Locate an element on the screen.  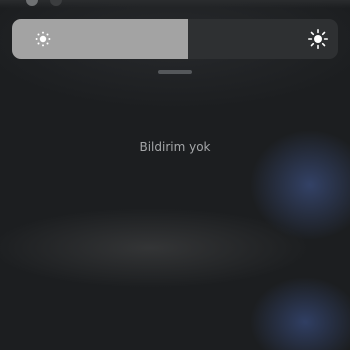
brightness-slider is located at coordinates (175, 39).